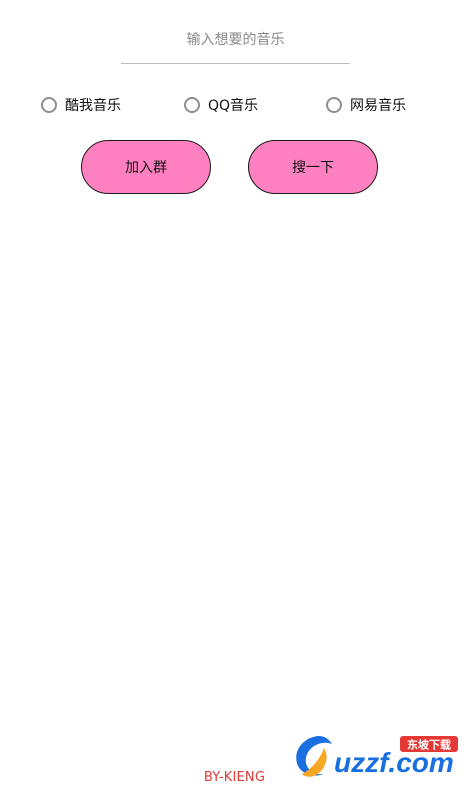 Image resolution: width=469 pixels, height=794 pixels. I want to click on watermark-tagline-text: 东坡下载, so click(429, 745).